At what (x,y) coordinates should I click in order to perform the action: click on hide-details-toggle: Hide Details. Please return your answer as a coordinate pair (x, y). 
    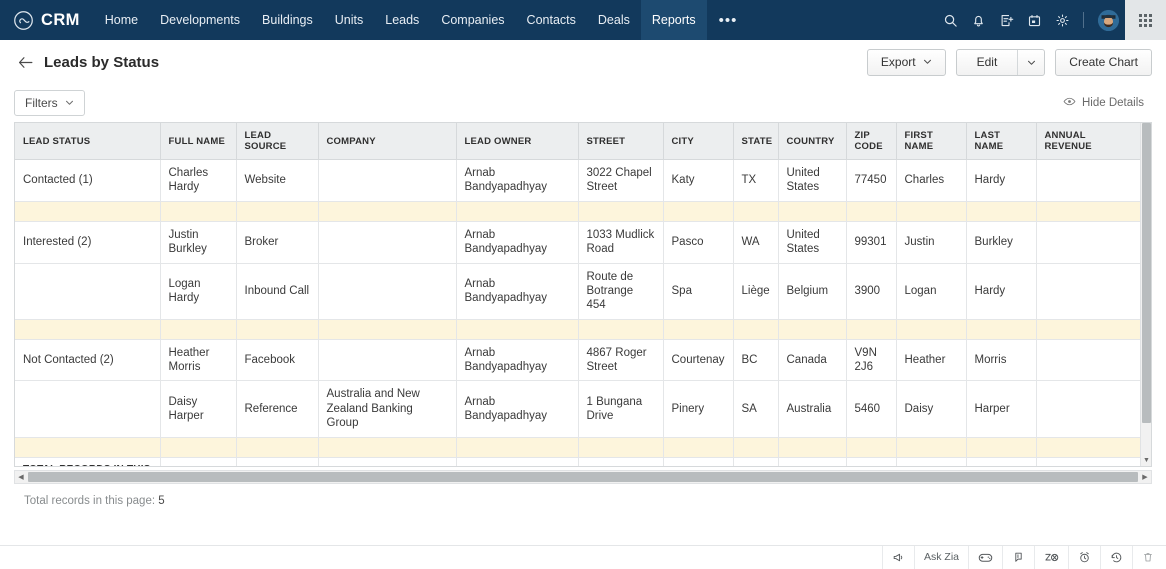
    Looking at the image, I should click on (1107, 103).